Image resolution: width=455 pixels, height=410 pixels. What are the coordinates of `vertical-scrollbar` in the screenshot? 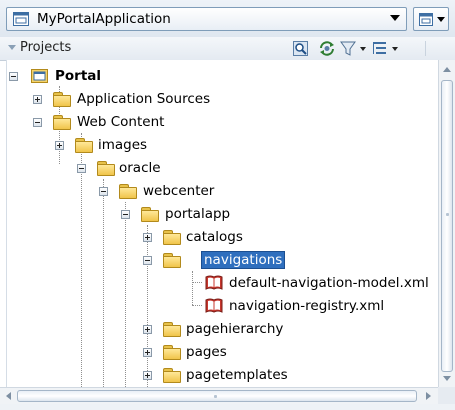 It's located at (446, 223).